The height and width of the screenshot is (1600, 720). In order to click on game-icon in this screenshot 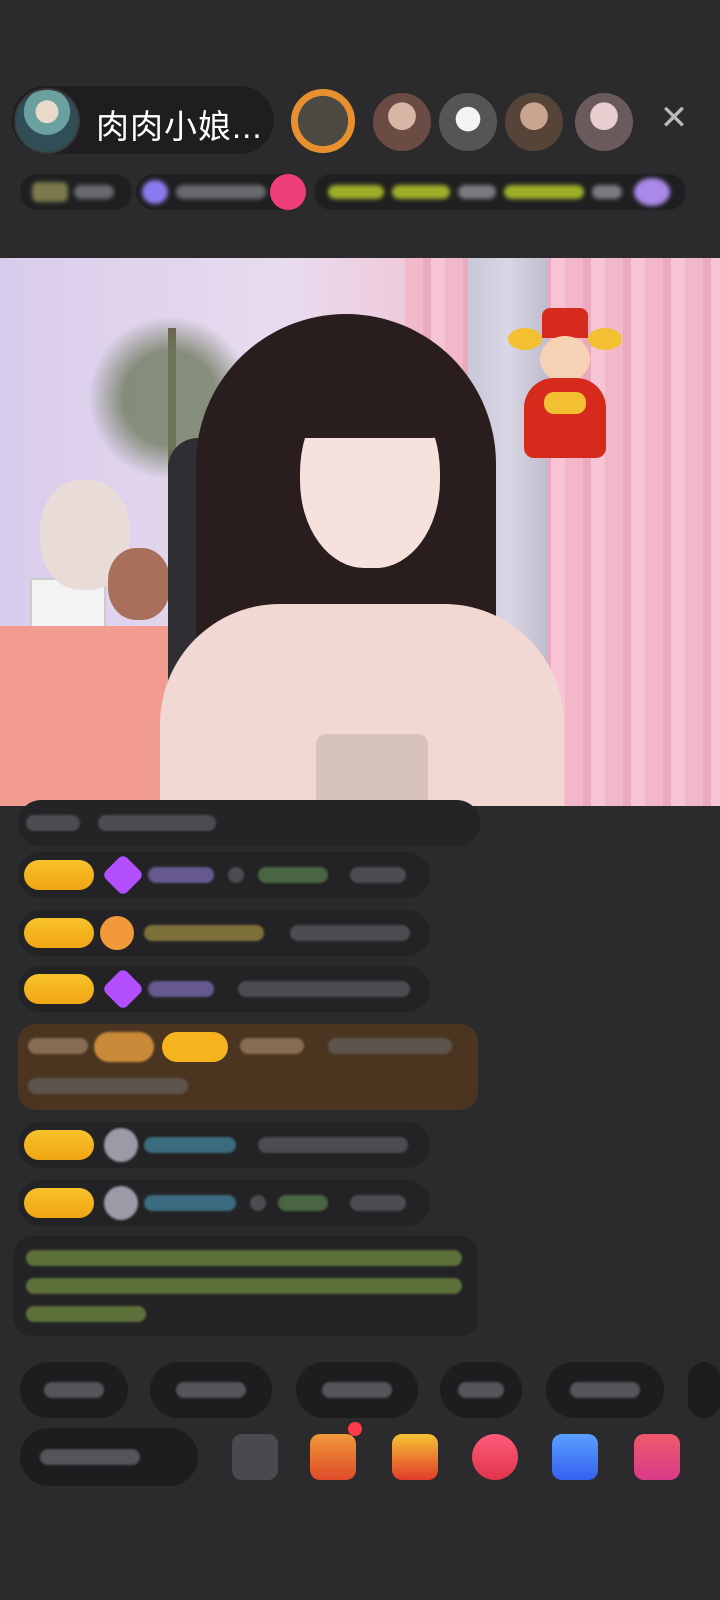, I will do `click(495, 1457)`.